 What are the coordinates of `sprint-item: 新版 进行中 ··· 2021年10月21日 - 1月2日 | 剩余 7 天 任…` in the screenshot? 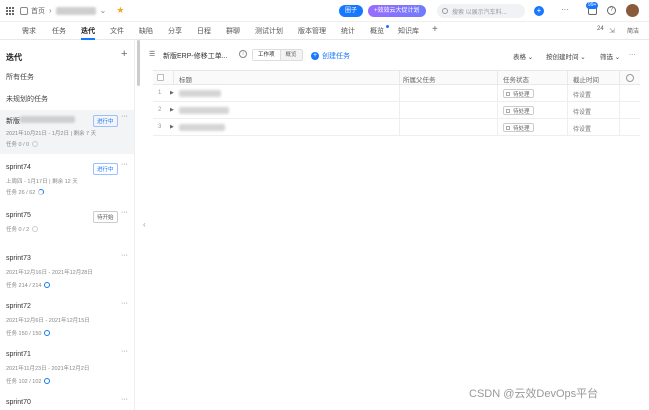 It's located at (67, 132).